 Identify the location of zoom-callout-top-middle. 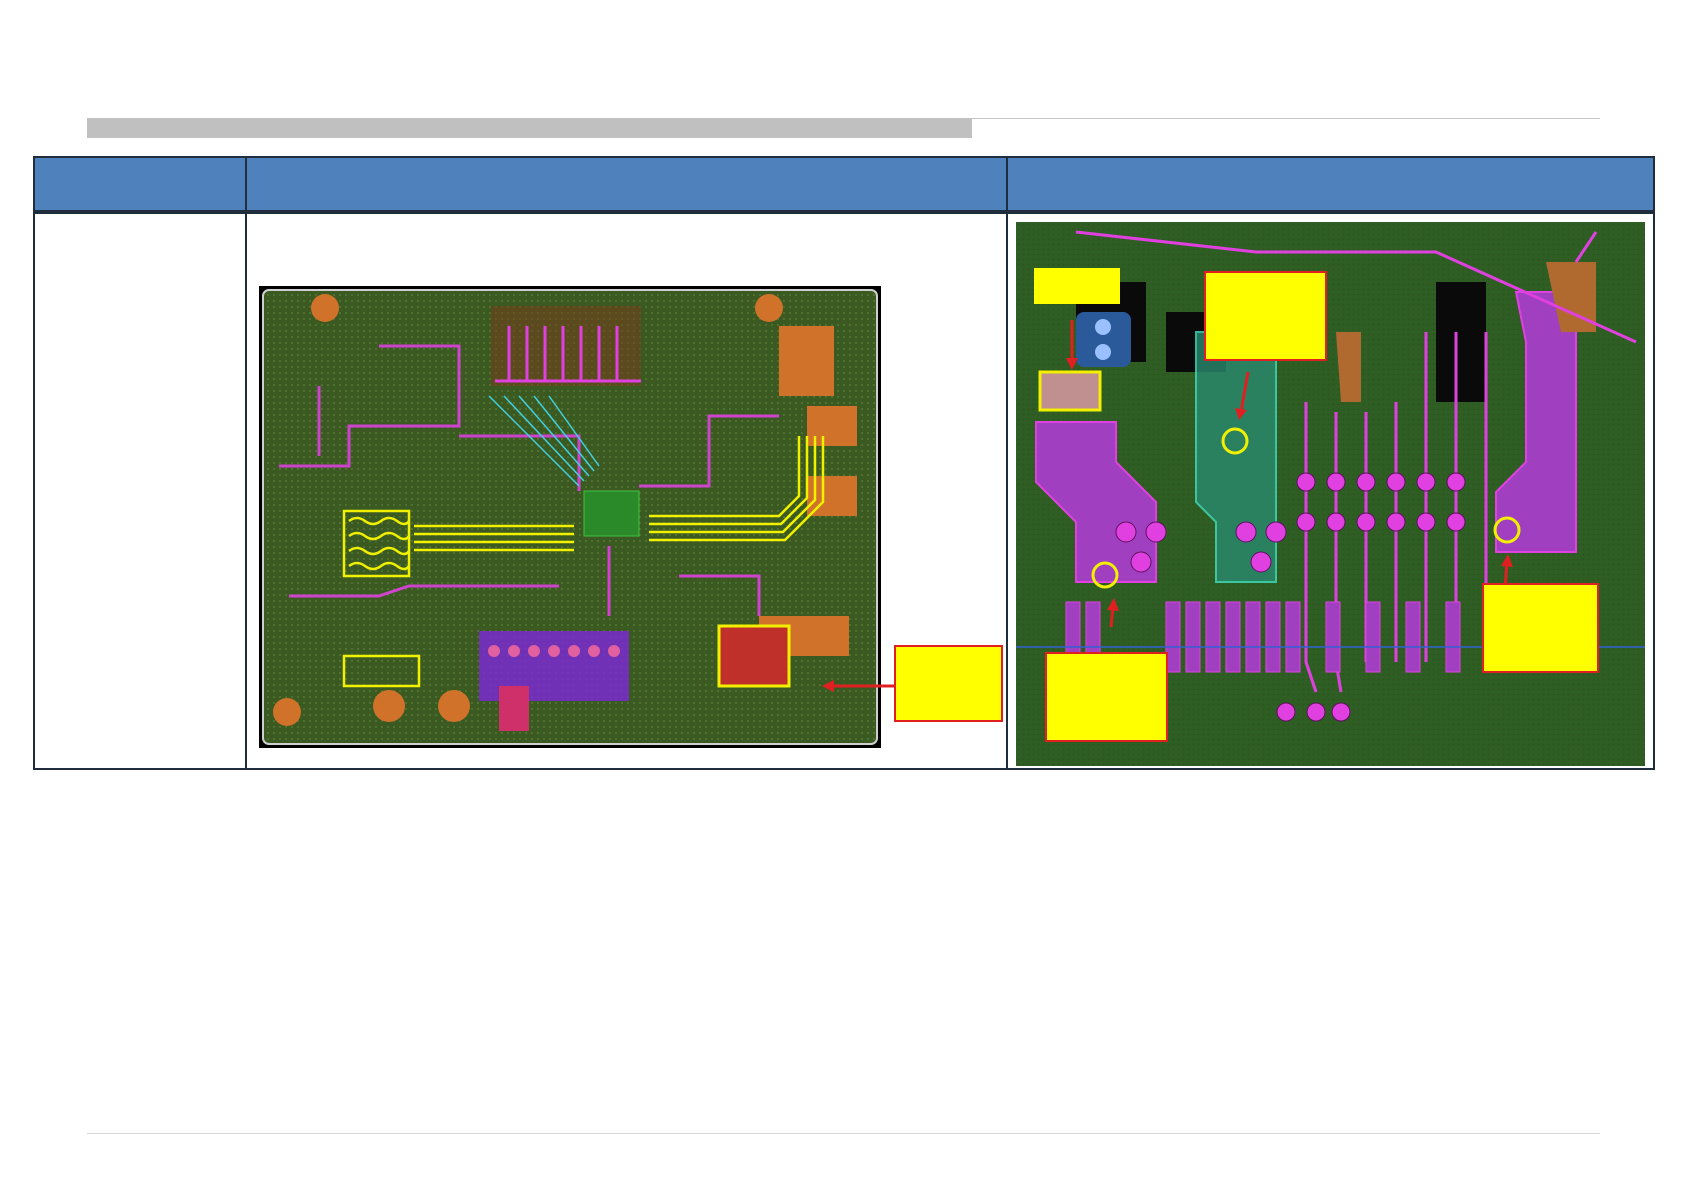
(1265, 316).